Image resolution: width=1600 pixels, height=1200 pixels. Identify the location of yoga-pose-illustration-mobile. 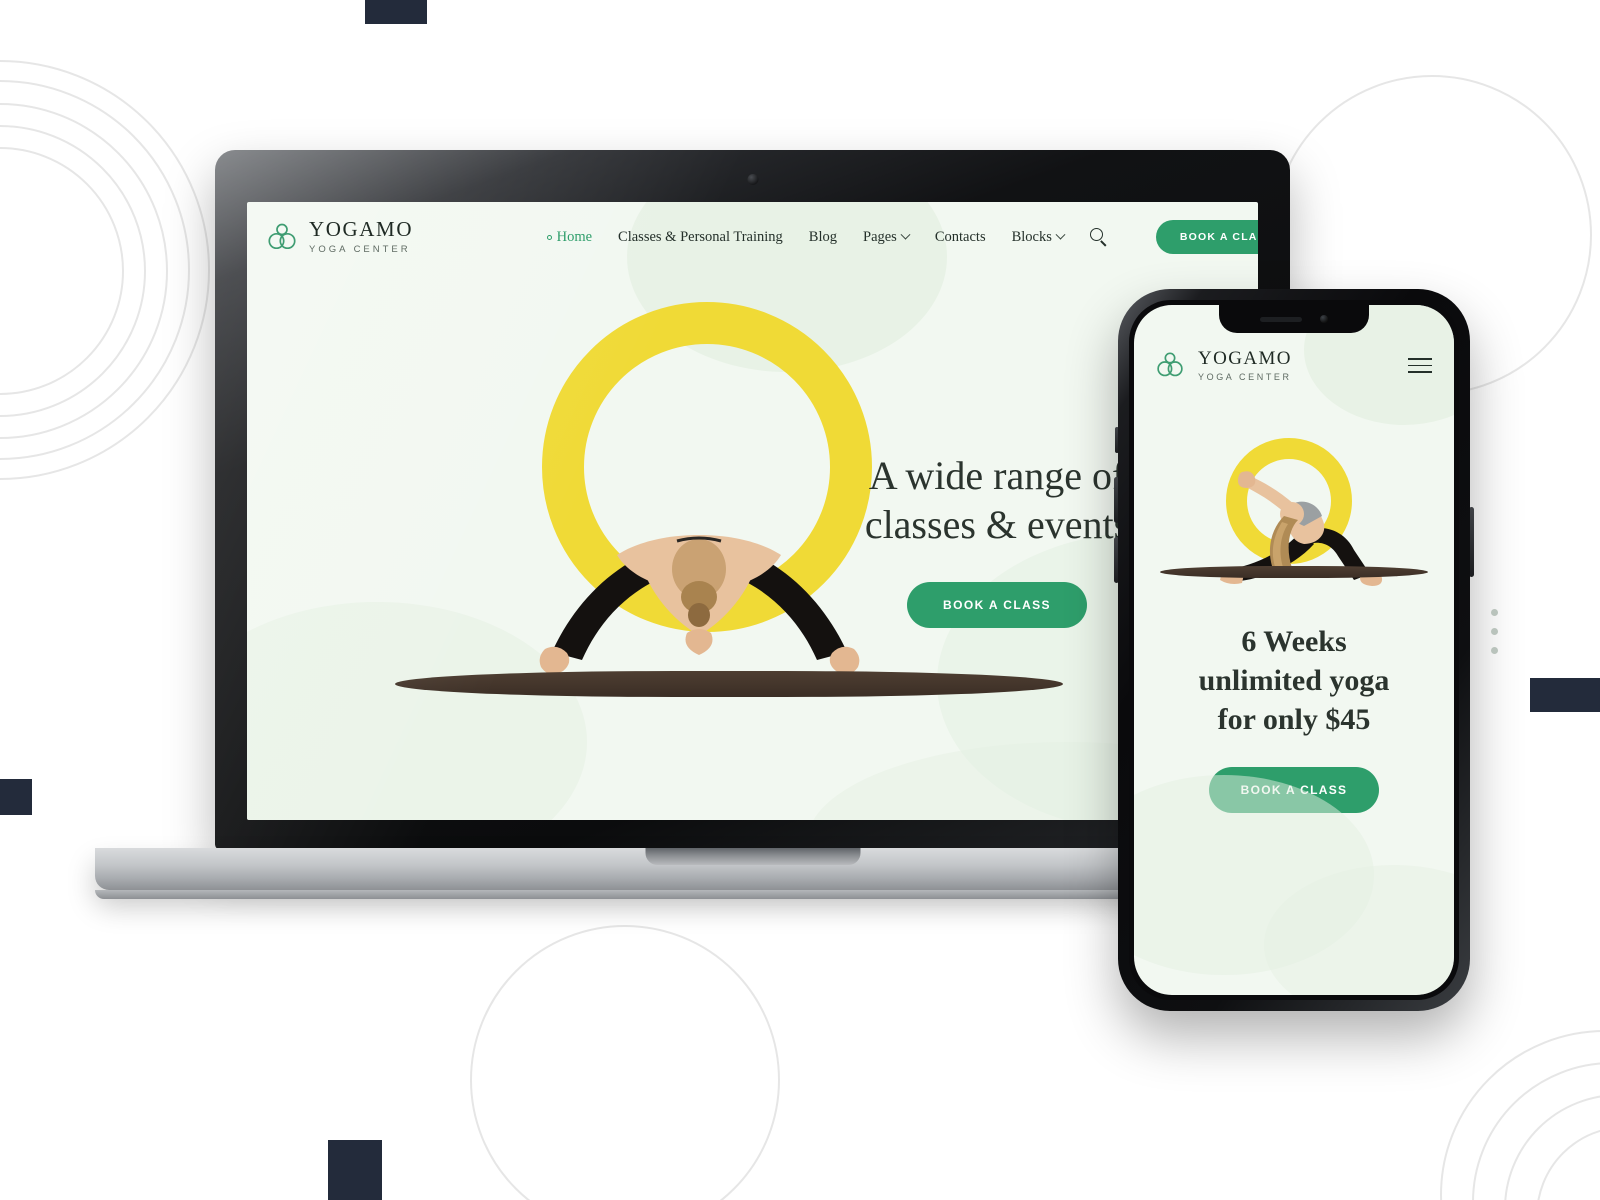
(1301, 528).